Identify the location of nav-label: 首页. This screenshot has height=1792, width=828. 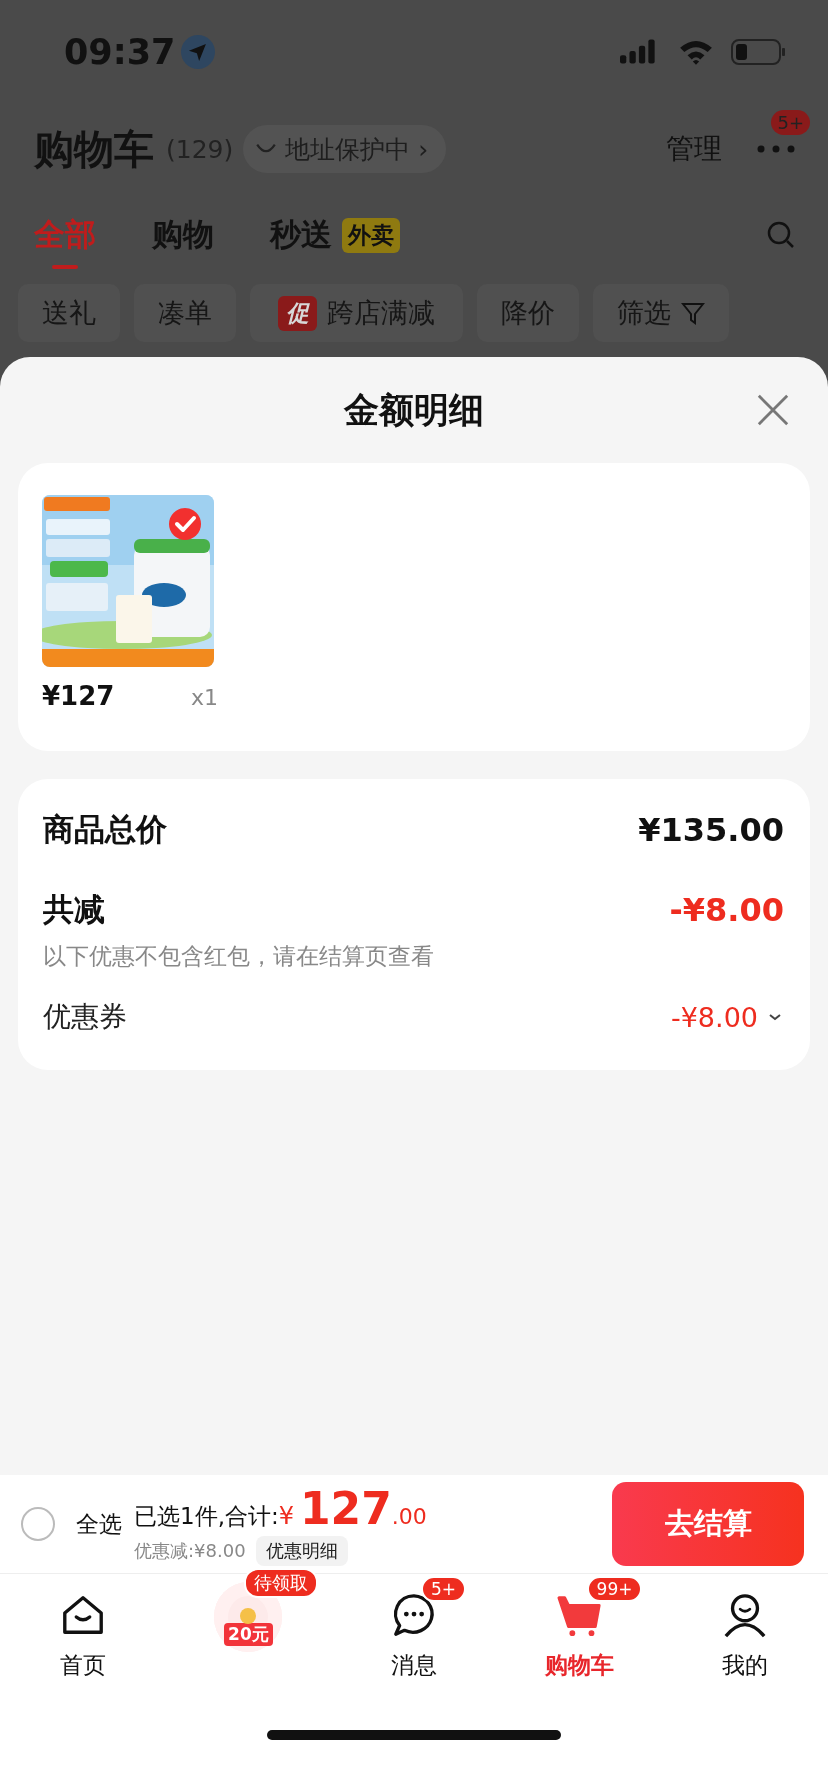
(82, 1665).